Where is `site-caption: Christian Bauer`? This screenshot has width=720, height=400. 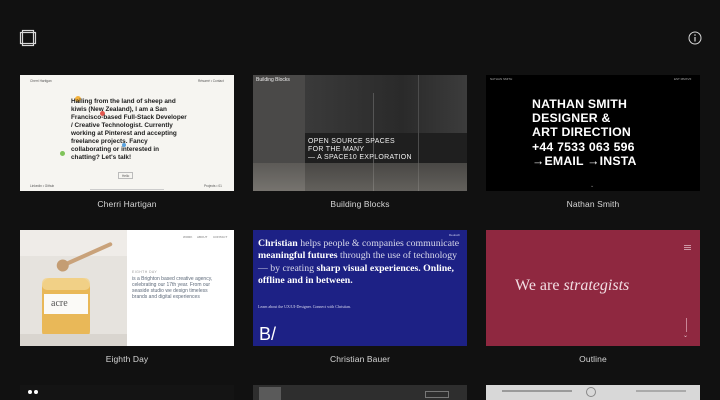 site-caption: Christian Bauer is located at coordinates (360, 359).